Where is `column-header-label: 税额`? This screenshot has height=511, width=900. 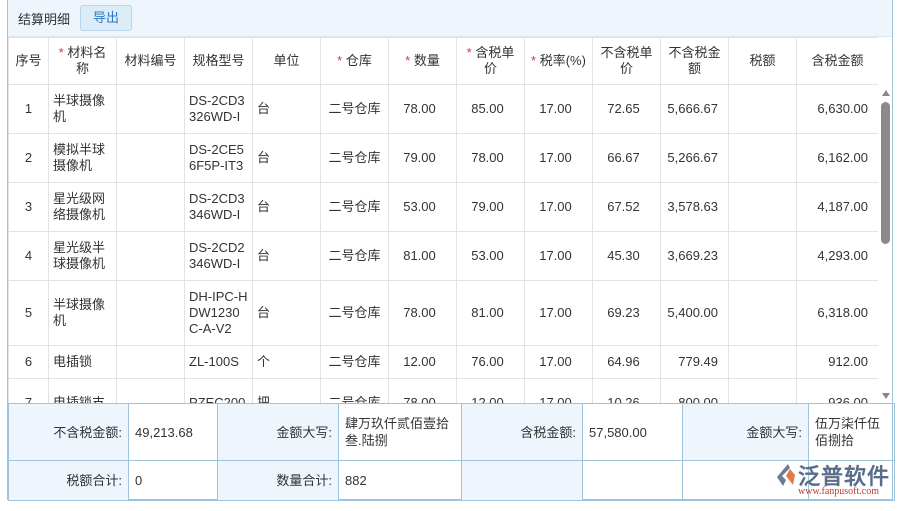
column-header-label: 税额 is located at coordinates (762, 60).